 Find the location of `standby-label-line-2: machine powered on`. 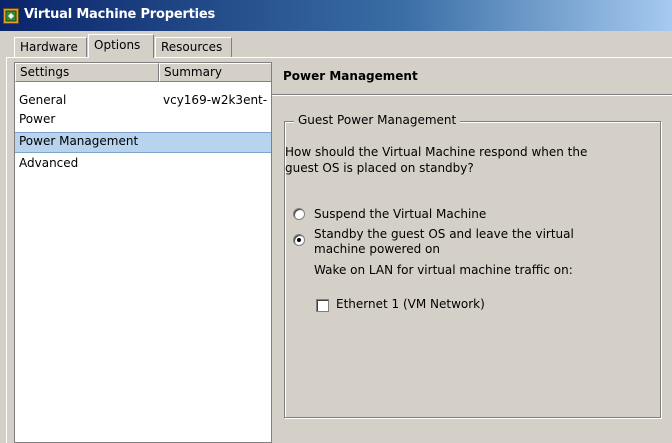

standby-label-line-2: machine powered on is located at coordinates (377, 249).